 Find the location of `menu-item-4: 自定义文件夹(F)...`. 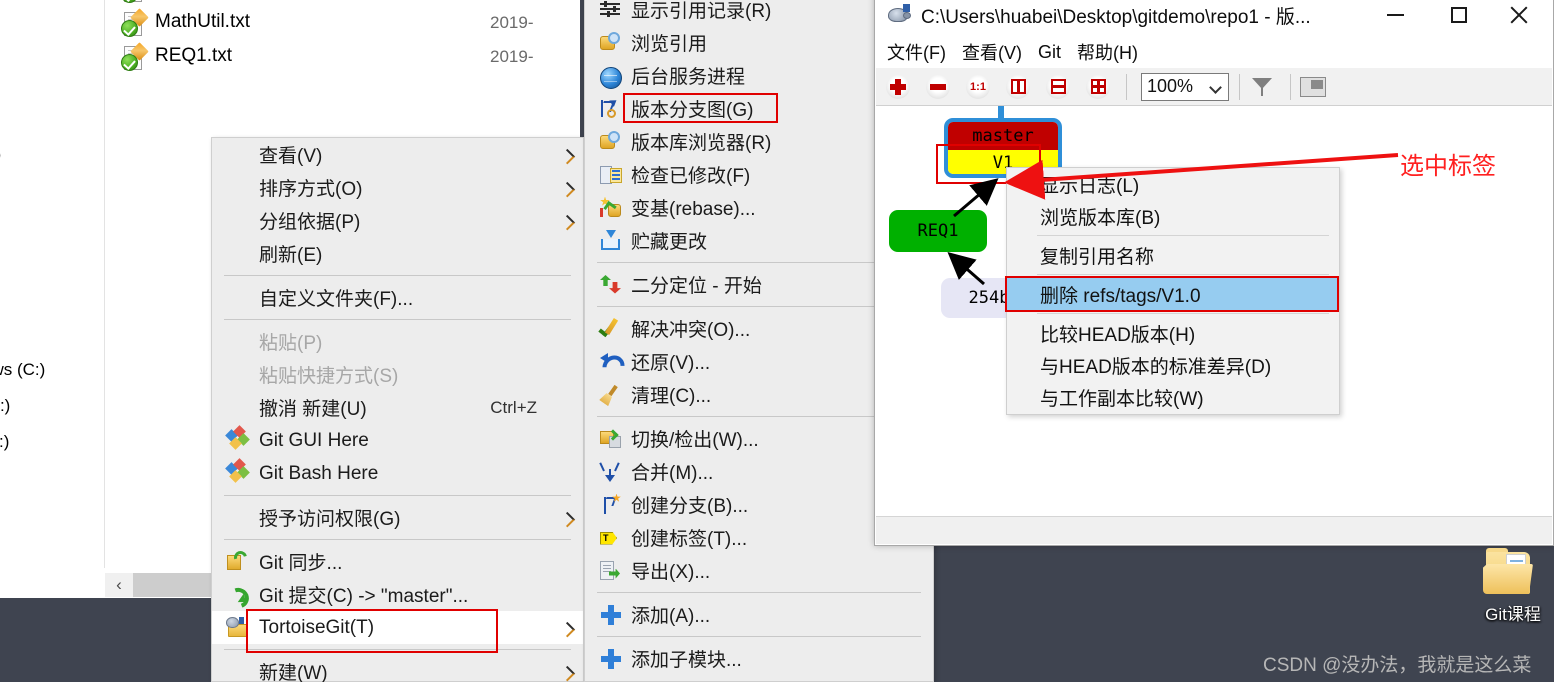

menu-item-4: 自定义文件夹(F)... is located at coordinates (397, 297).